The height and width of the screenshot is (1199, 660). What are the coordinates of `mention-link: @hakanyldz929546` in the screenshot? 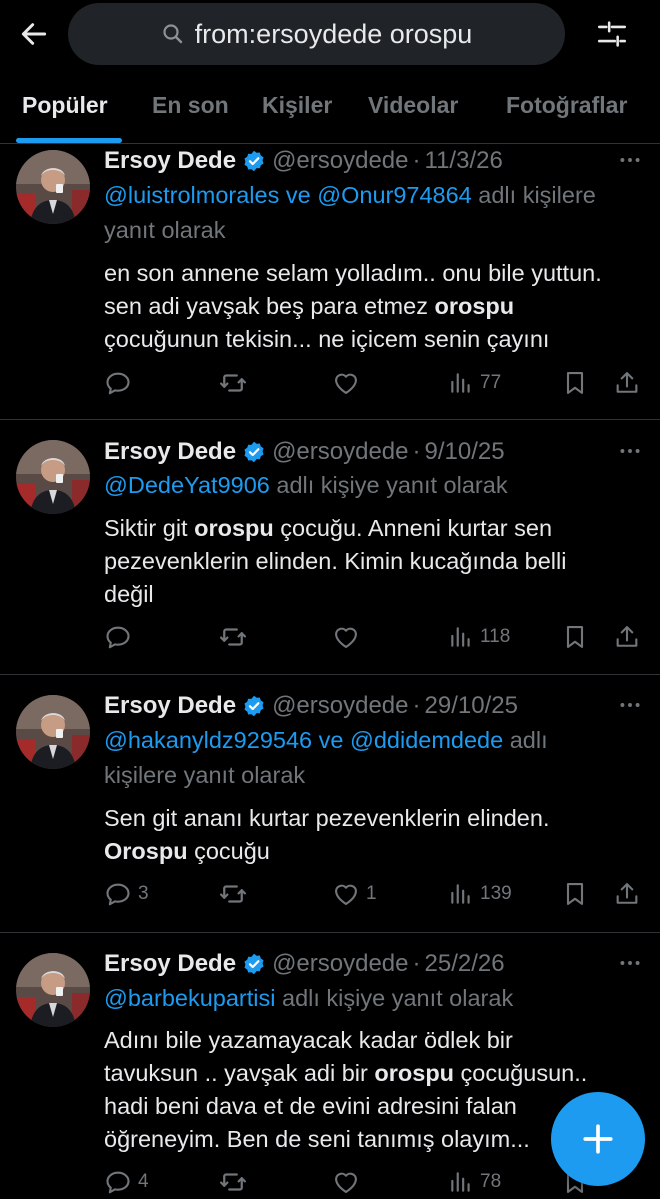 It's located at (208, 740).